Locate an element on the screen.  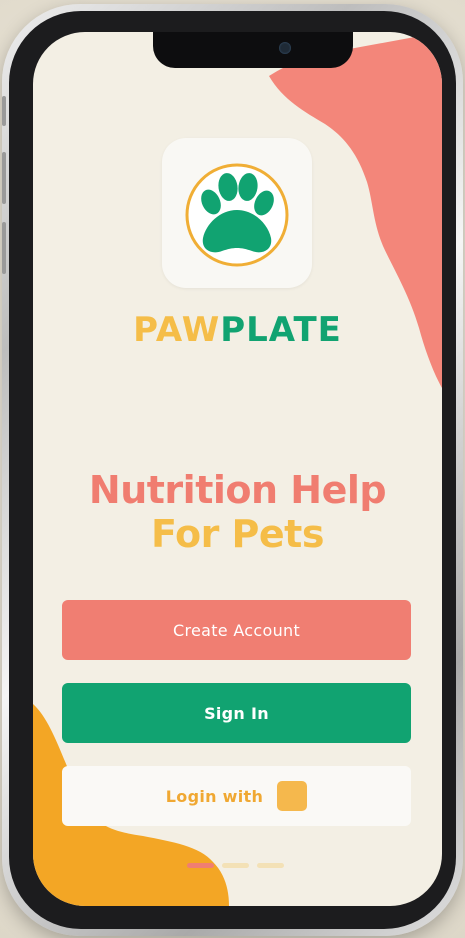
login-with-button: Login with is located at coordinates (236, 796).